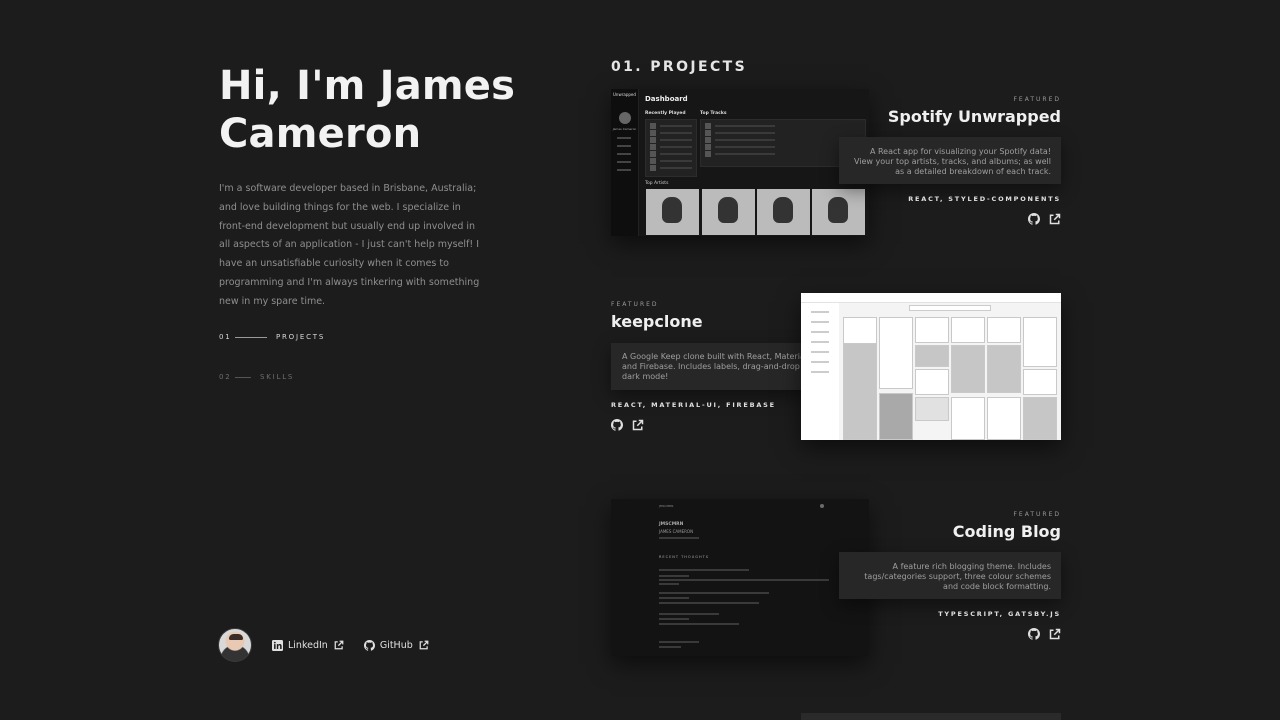 This screenshot has height=720, width=1280. I want to click on screenshot-sidebar: Unwrapped James Cameron, so click(625, 162).